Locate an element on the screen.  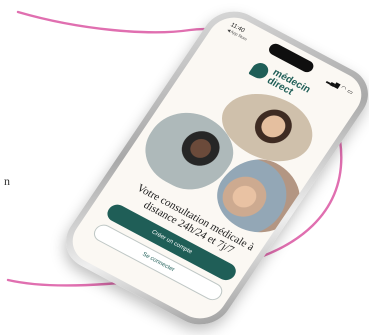
battery-icon: ▭ is located at coordinates (350, 92).